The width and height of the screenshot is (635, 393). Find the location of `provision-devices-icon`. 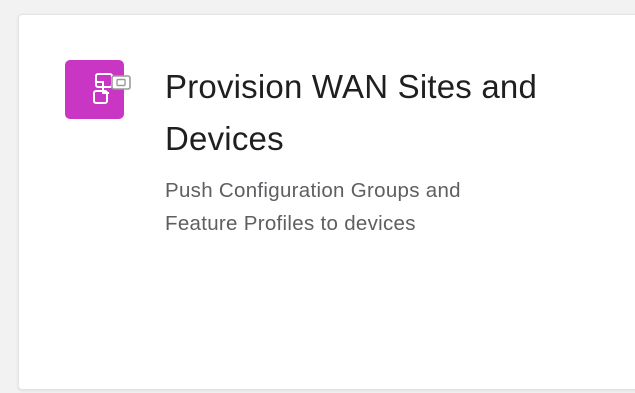

provision-devices-icon is located at coordinates (106, 90).